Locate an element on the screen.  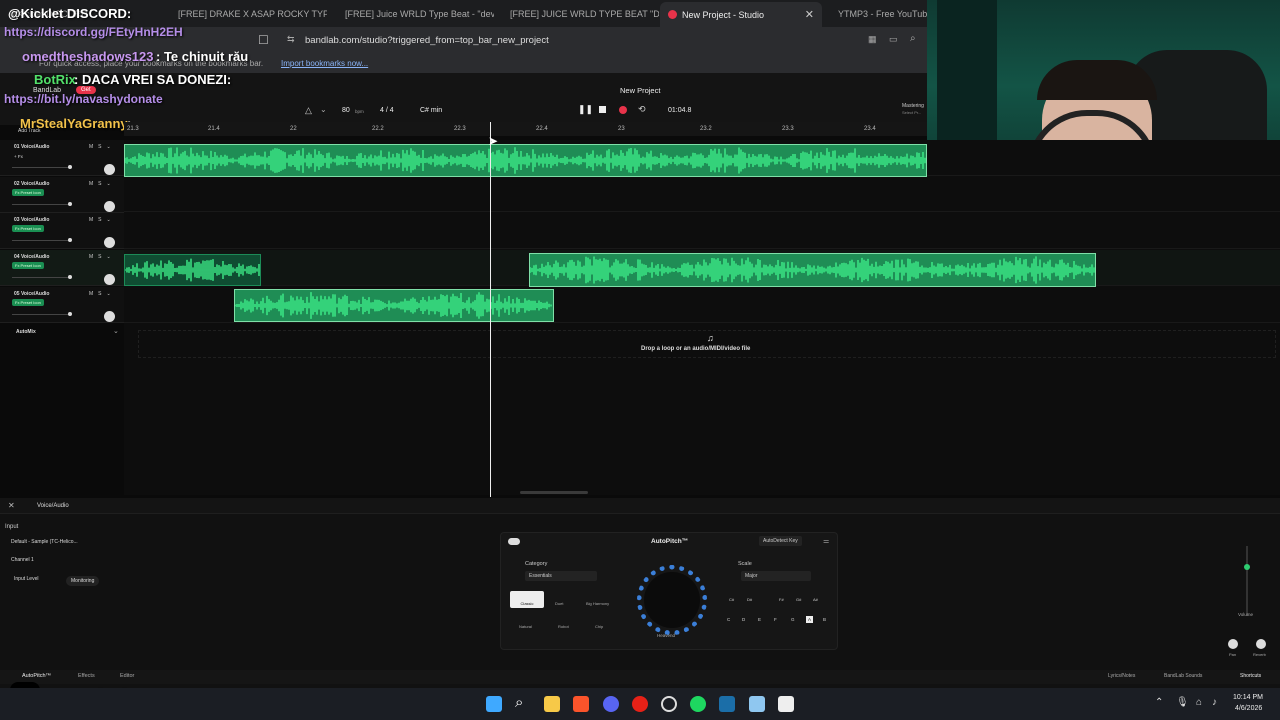
metronome-icon: △ is located at coordinates (308, 110).